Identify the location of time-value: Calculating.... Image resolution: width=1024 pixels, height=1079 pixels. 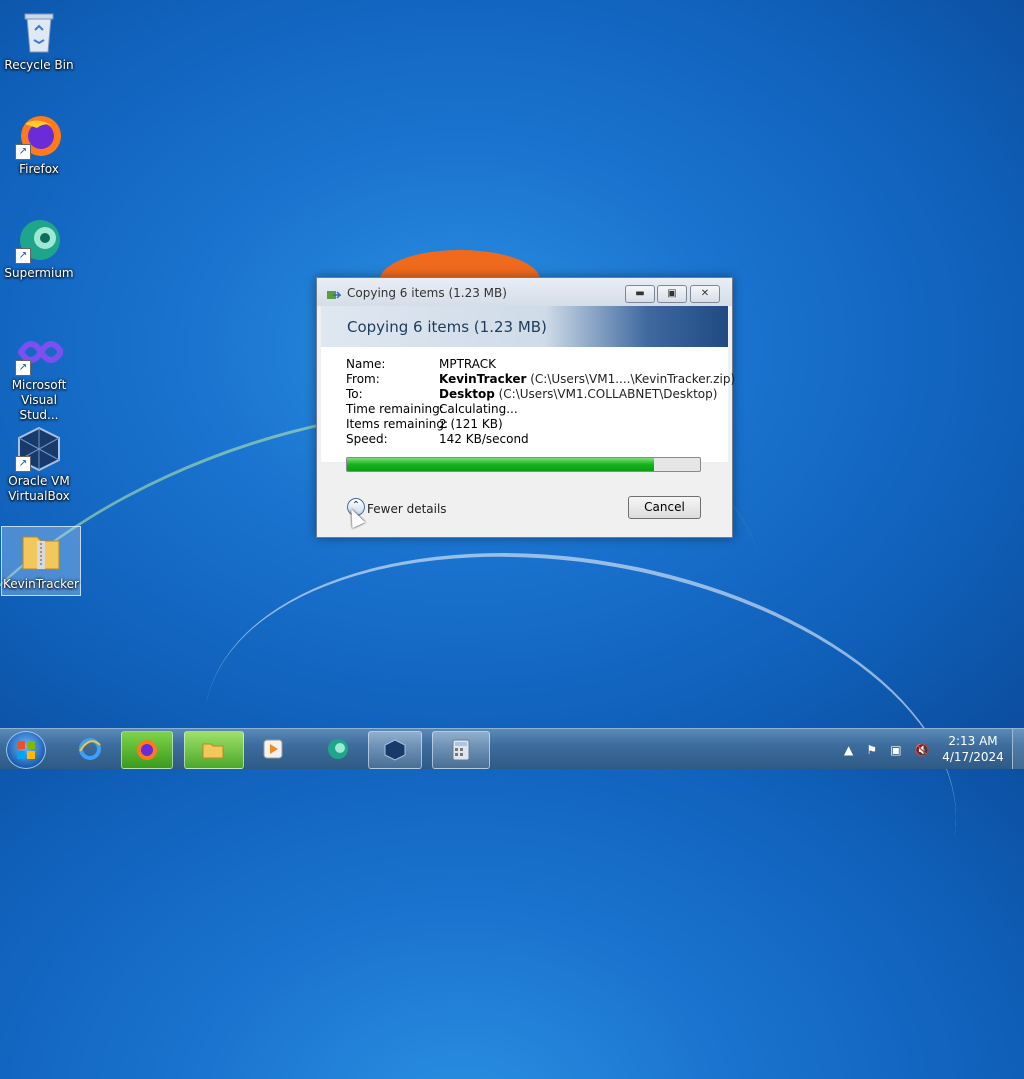
(478, 409).